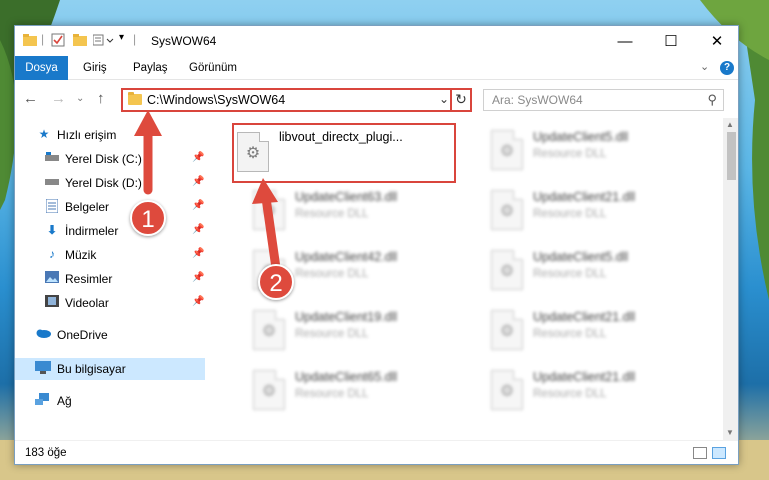 This screenshot has height=480, width=769. What do you see at coordinates (110, 135) in the screenshot?
I see `sidebar-item-quick-access: ★ Hızlı erişim` at bounding box center [110, 135].